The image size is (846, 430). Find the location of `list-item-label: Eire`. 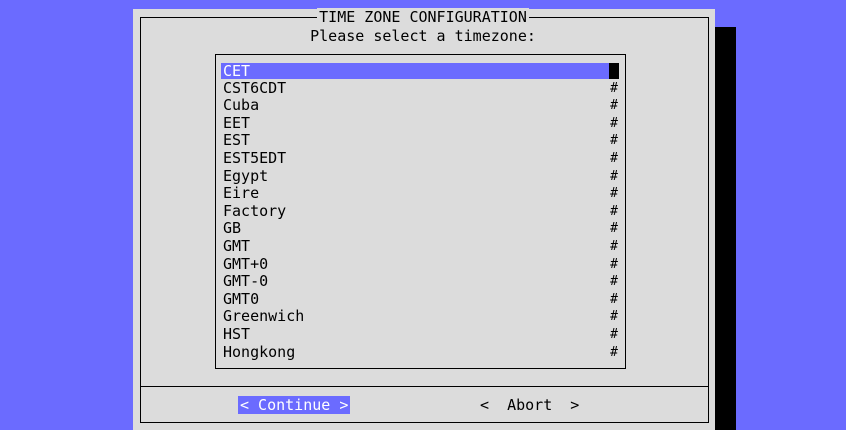

list-item-label: Eire is located at coordinates (241, 193).